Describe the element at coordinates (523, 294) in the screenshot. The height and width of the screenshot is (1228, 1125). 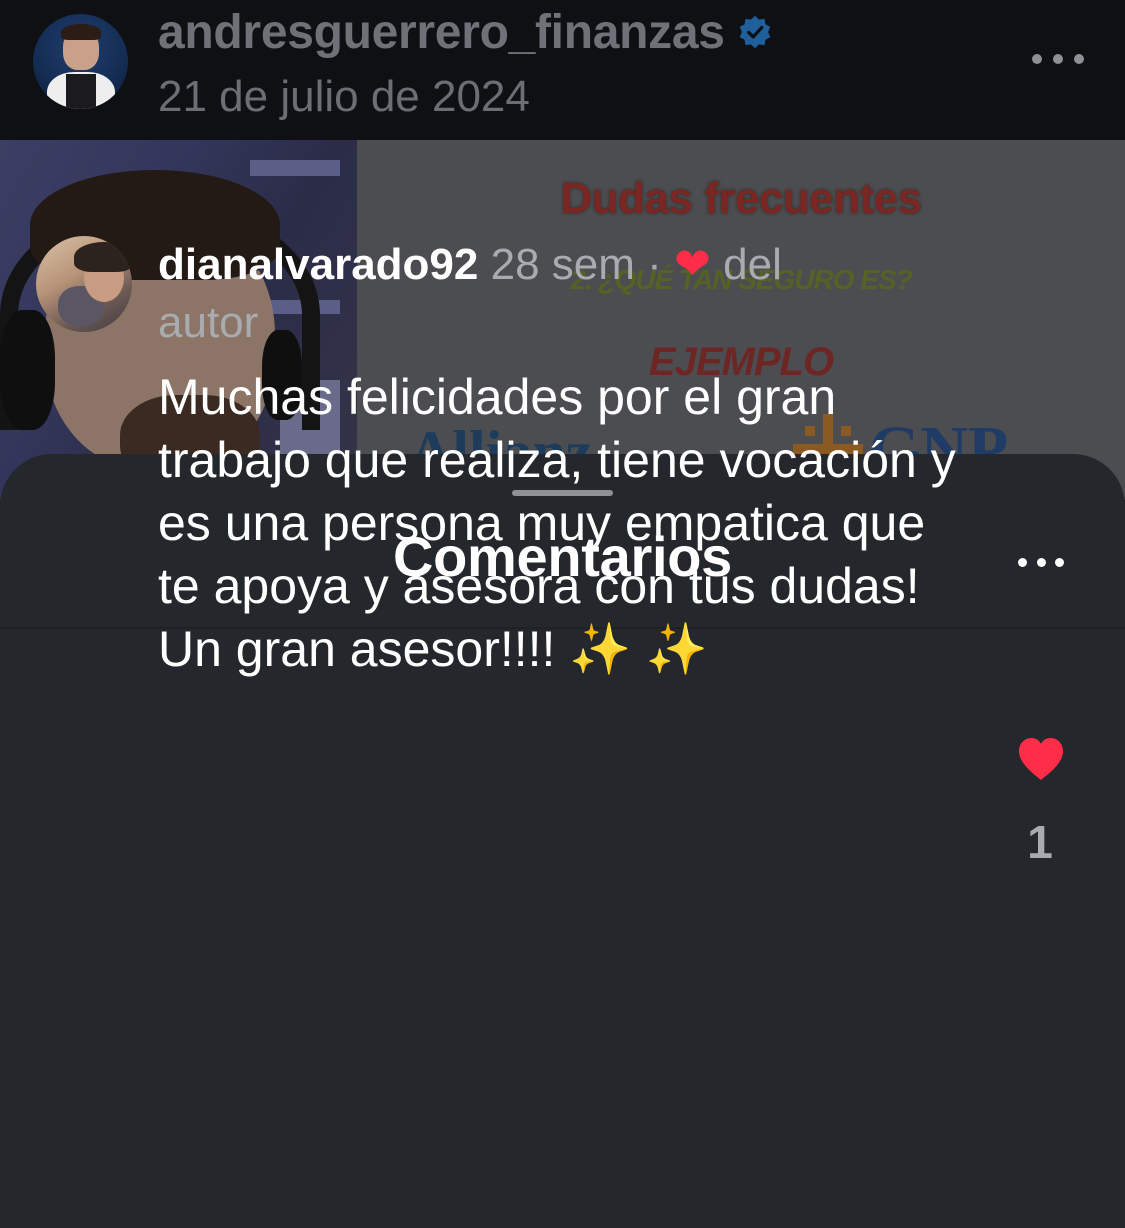
I see `comment-header: dianalvarado92 28 sem · ❤ del autor` at that location.